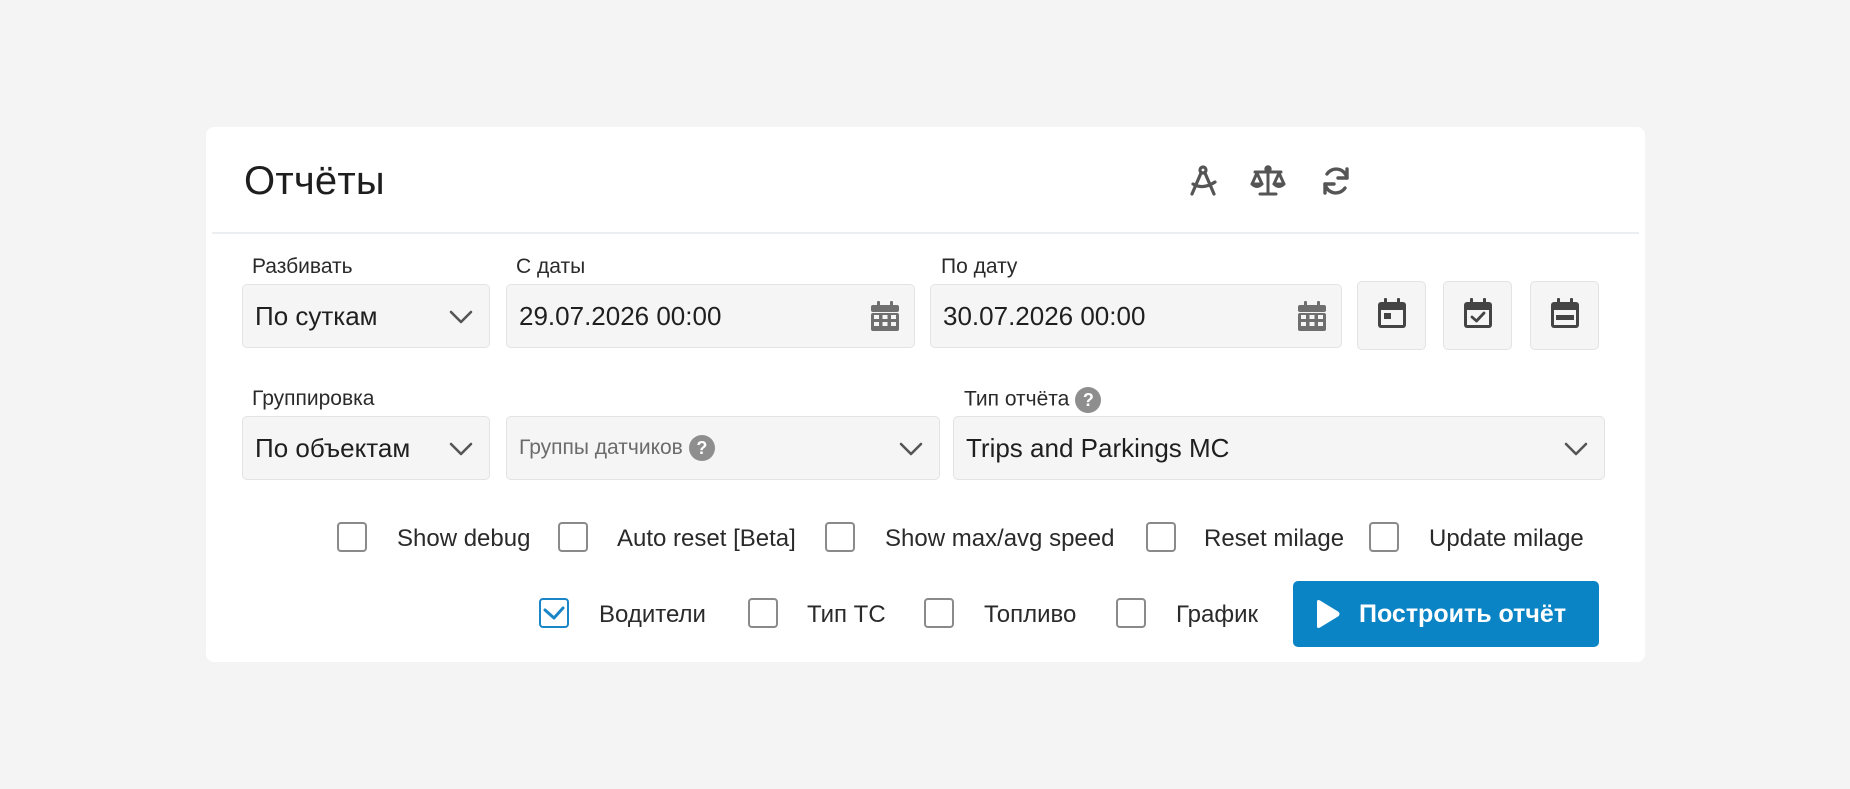  Describe the element at coordinates (1131, 613) in the screenshot. I see `chart-checkbox` at that location.